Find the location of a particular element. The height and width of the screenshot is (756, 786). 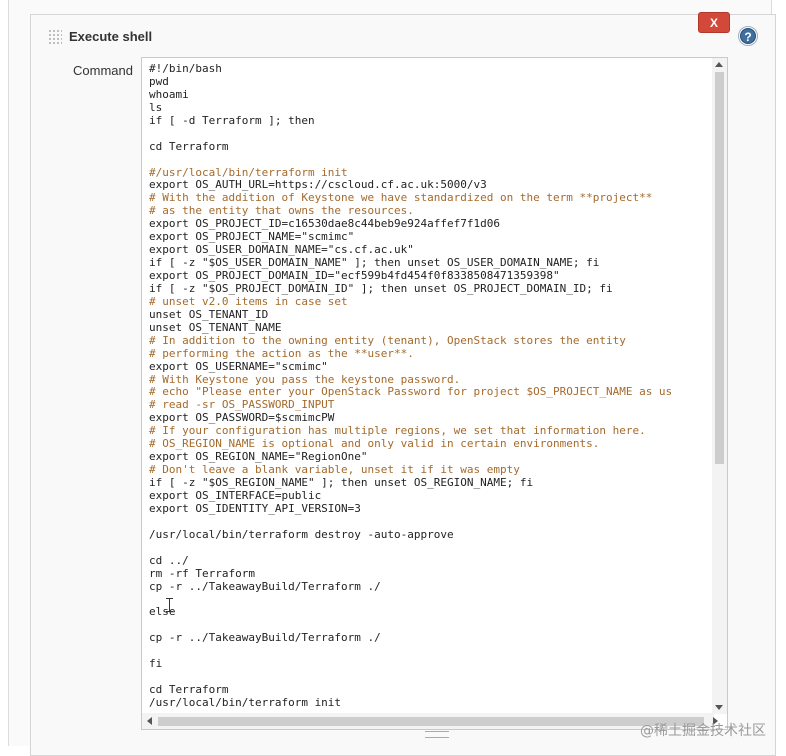

code-line: whoami is located at coordinates (169, 94).